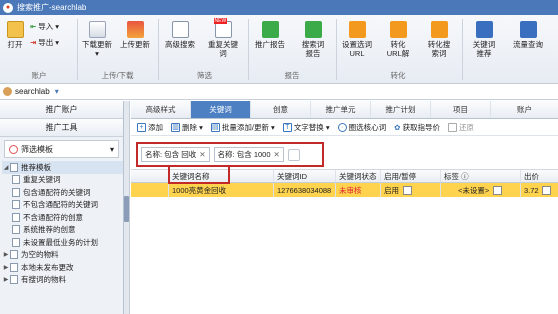  I want to click on plus-icon: +, so click(141, 128).